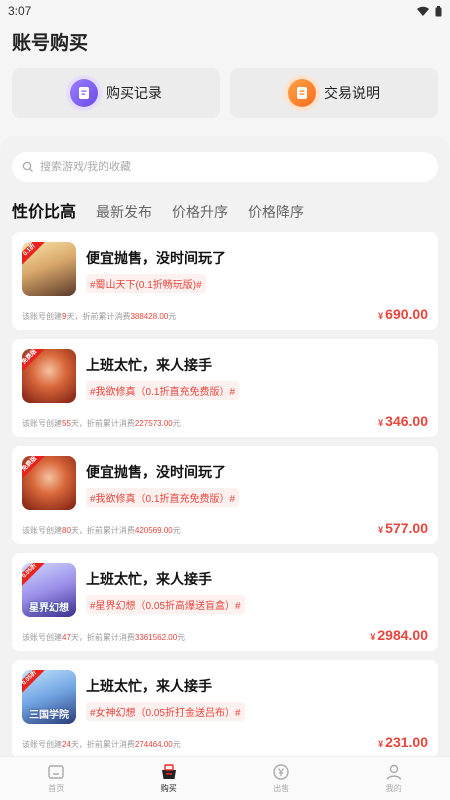 This screenshot has height=800, width=450. I want to click on game-thumbnail: 0.1折, so click(49, 269).